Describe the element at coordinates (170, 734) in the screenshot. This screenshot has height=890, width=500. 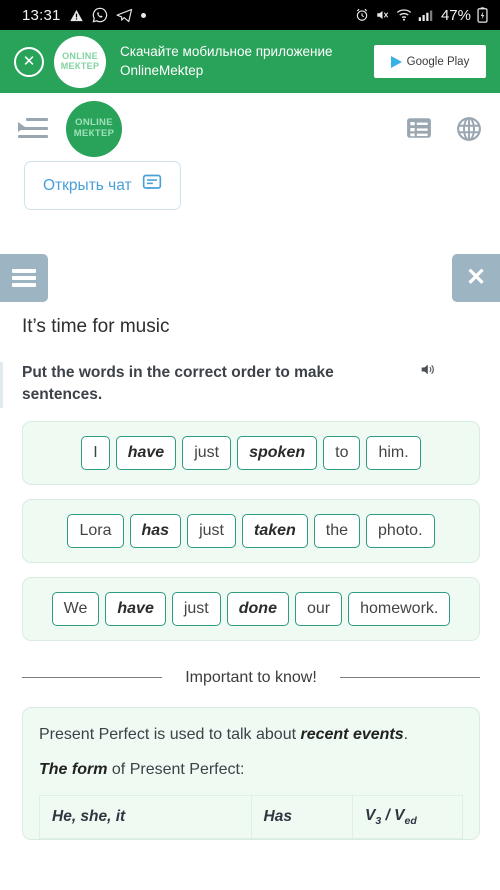
I see `grammar-line-1-a: Present Perfect is used to talk about` at that location.